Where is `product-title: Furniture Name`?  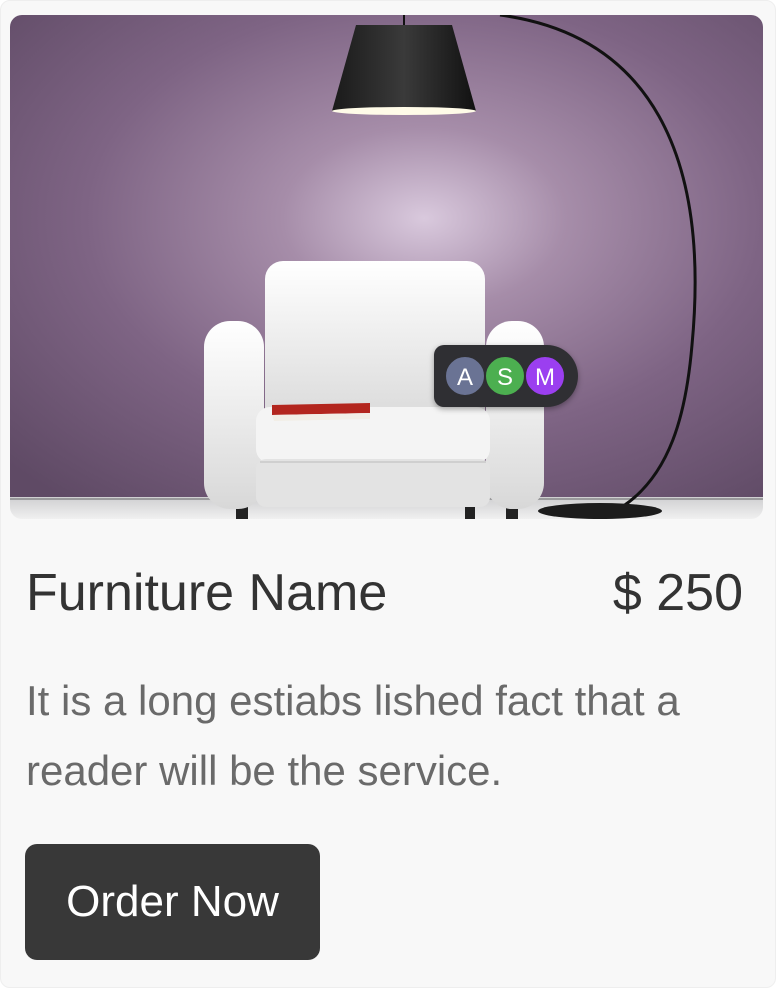
product-title: Furniture Name is located at coordinates (207, 593).